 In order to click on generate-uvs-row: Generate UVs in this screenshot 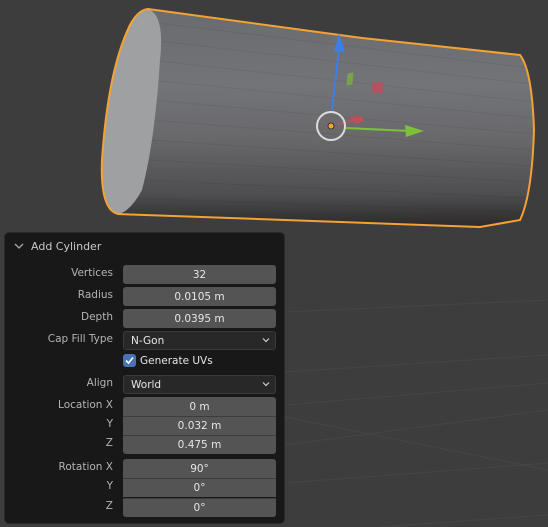, I will do `click(144, 363)`.